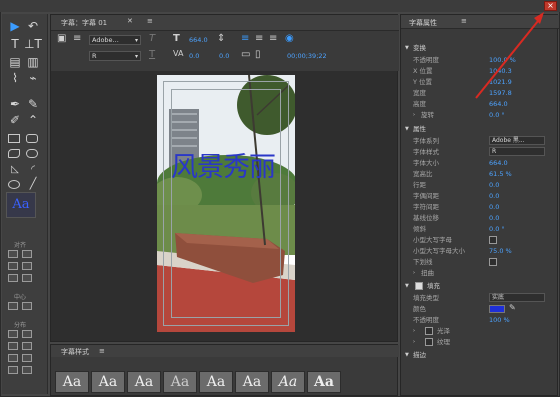  What do you see at coordinates (480, 262) in the screenshot?
I see `property-row: 下划线` at bounding box center [480, 262].